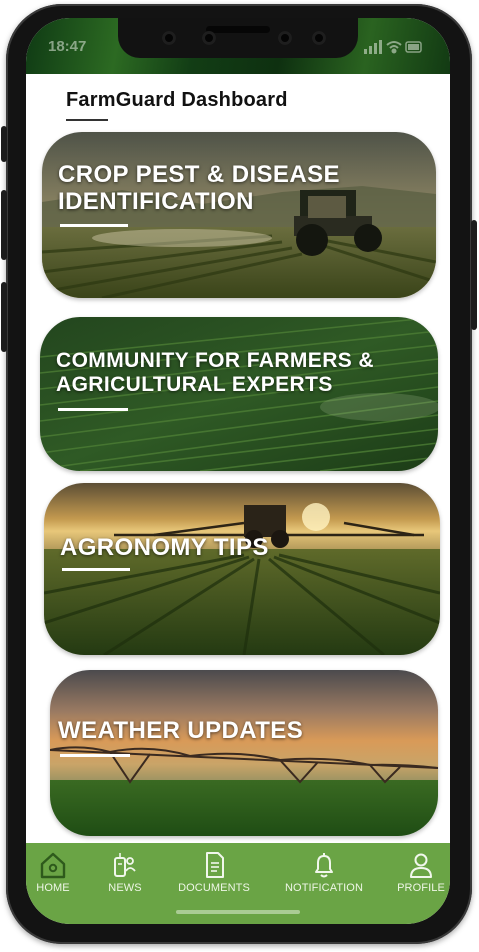  What do you see at coordinates (181, 730) in the screenshot?
I see `card-title: WEATHER UPDATES` at bounding box center [181, 730].